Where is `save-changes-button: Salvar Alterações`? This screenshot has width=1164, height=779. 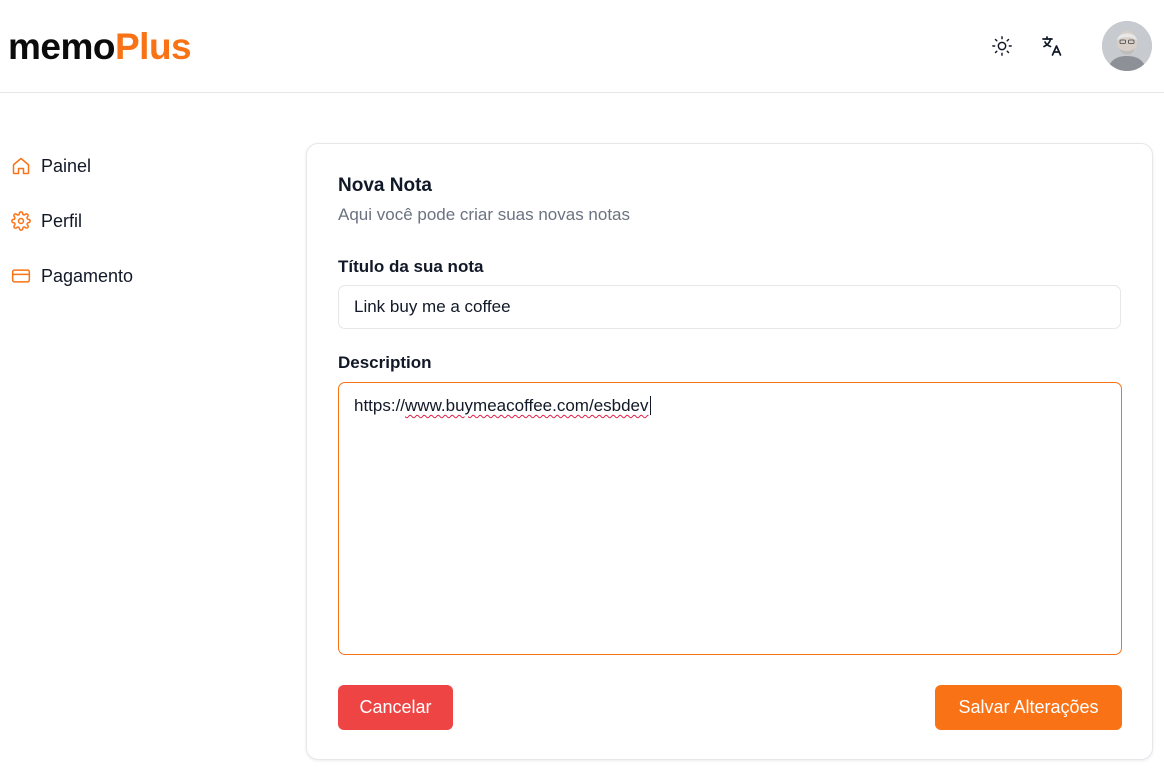 save-changes-button: Salvar Alterações is located at coordinates (1028, 707).